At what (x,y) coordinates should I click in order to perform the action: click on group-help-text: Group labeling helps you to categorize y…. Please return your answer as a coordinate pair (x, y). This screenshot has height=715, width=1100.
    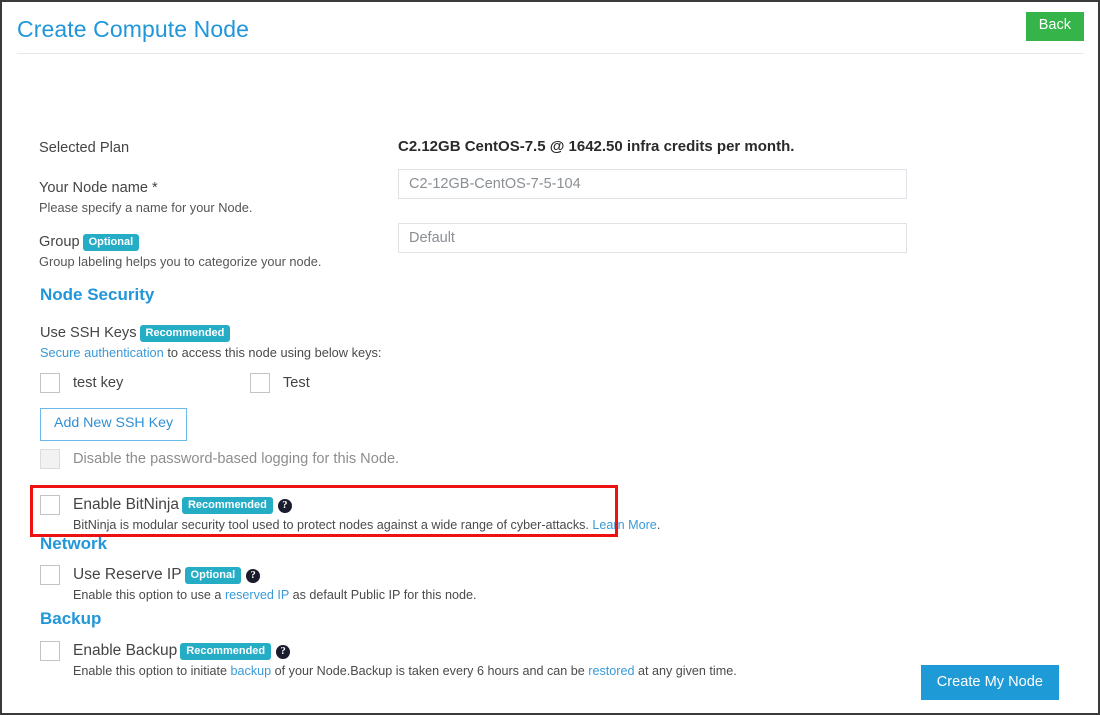
    Looking at the image, I should click on (180, 261).